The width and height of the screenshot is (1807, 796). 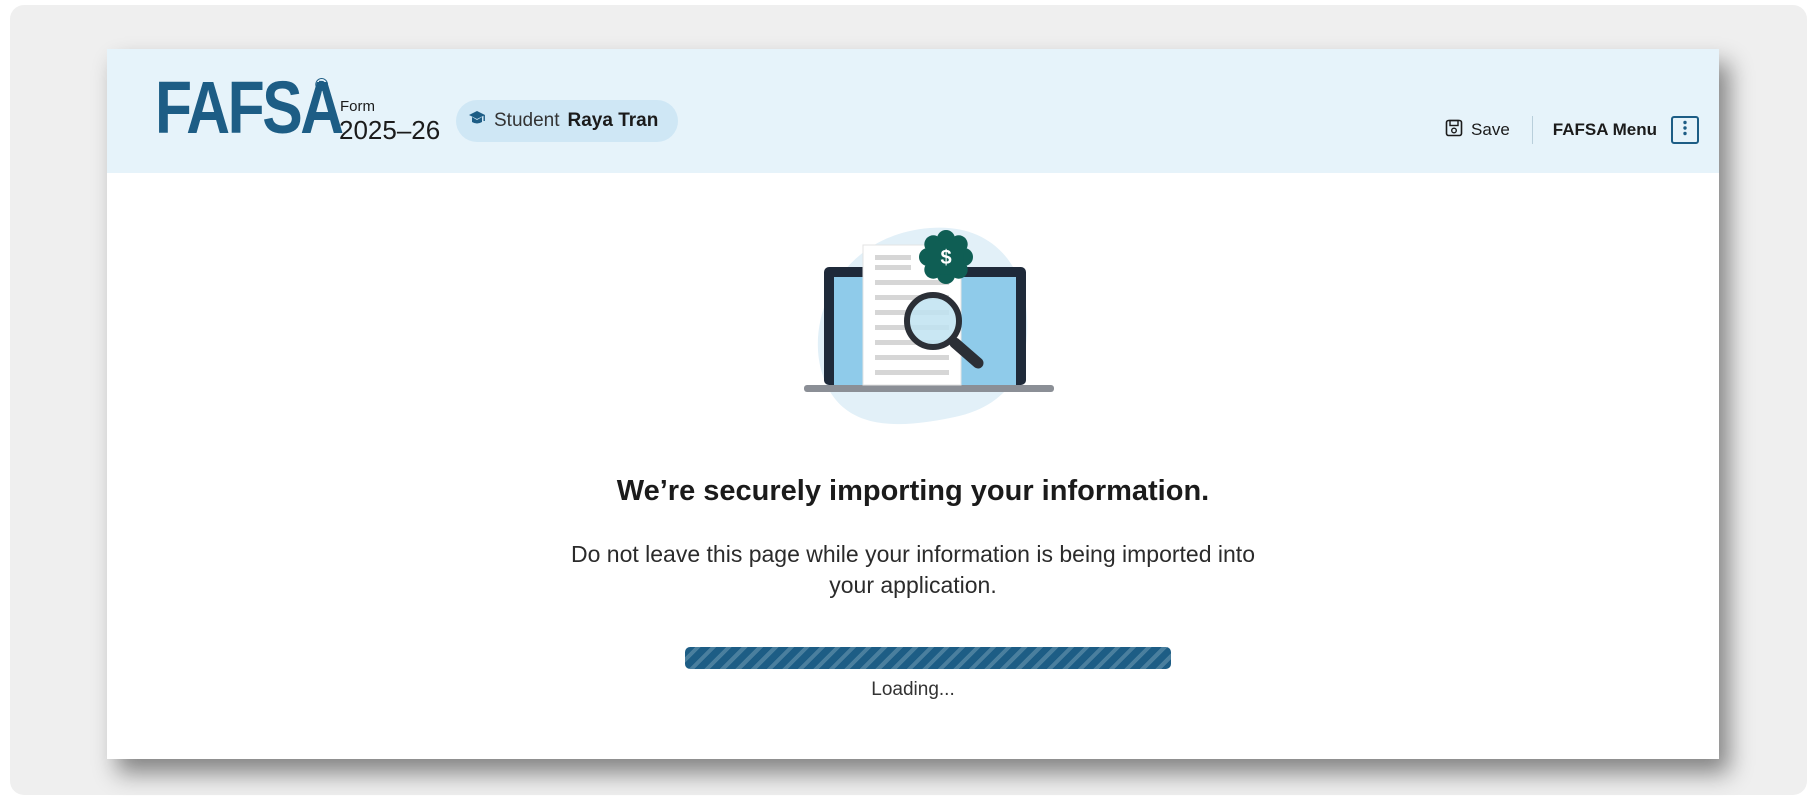 I want to click on loading-progress-bar, so click(x=928, y=658).